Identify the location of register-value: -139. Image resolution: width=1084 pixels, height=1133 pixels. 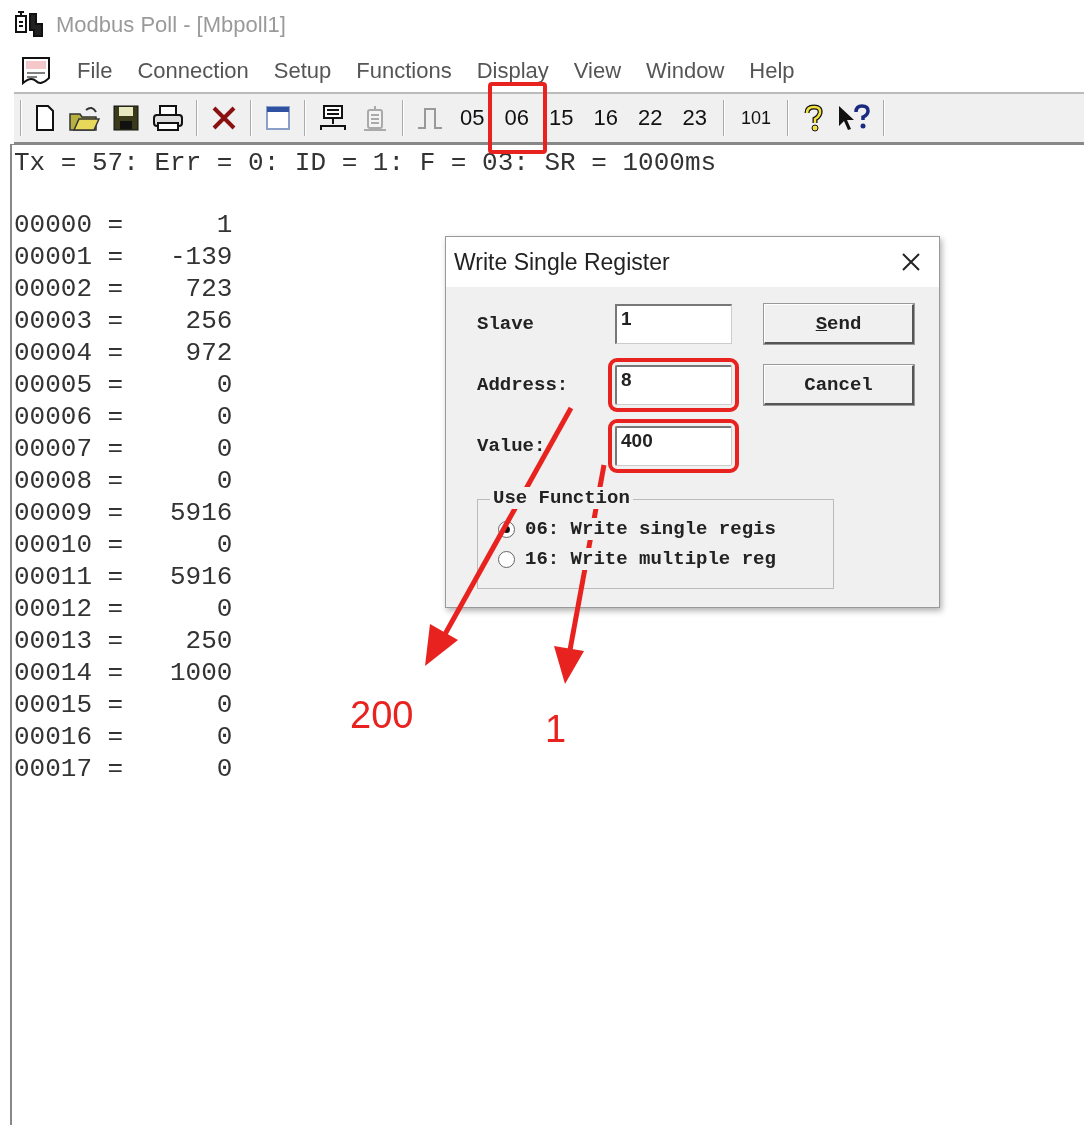
(201, 257).